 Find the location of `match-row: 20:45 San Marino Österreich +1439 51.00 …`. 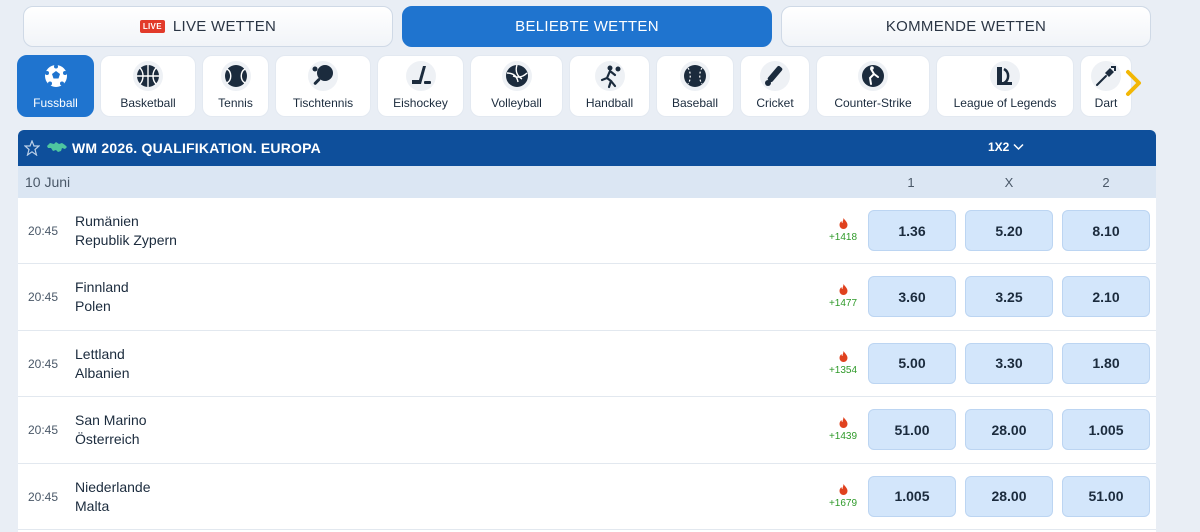

match-row: 20:45 San Marino Österreich +1439 51.00 … is located at coordinates (587, 430).